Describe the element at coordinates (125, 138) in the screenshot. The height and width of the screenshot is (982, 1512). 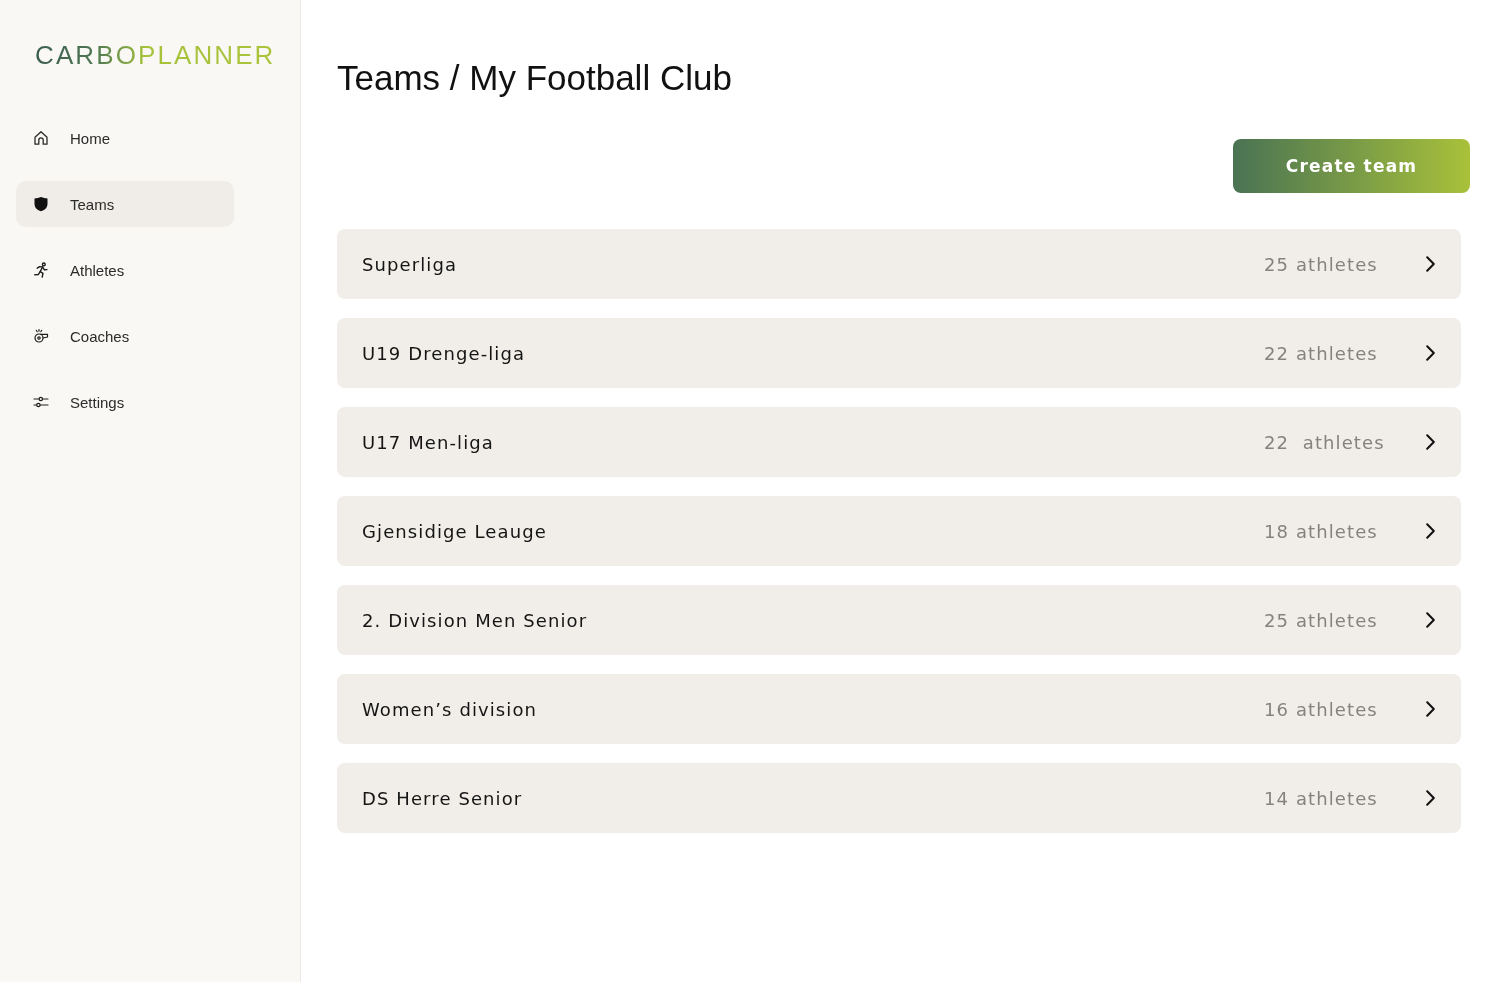
I see `nav-item: Home` at that location.